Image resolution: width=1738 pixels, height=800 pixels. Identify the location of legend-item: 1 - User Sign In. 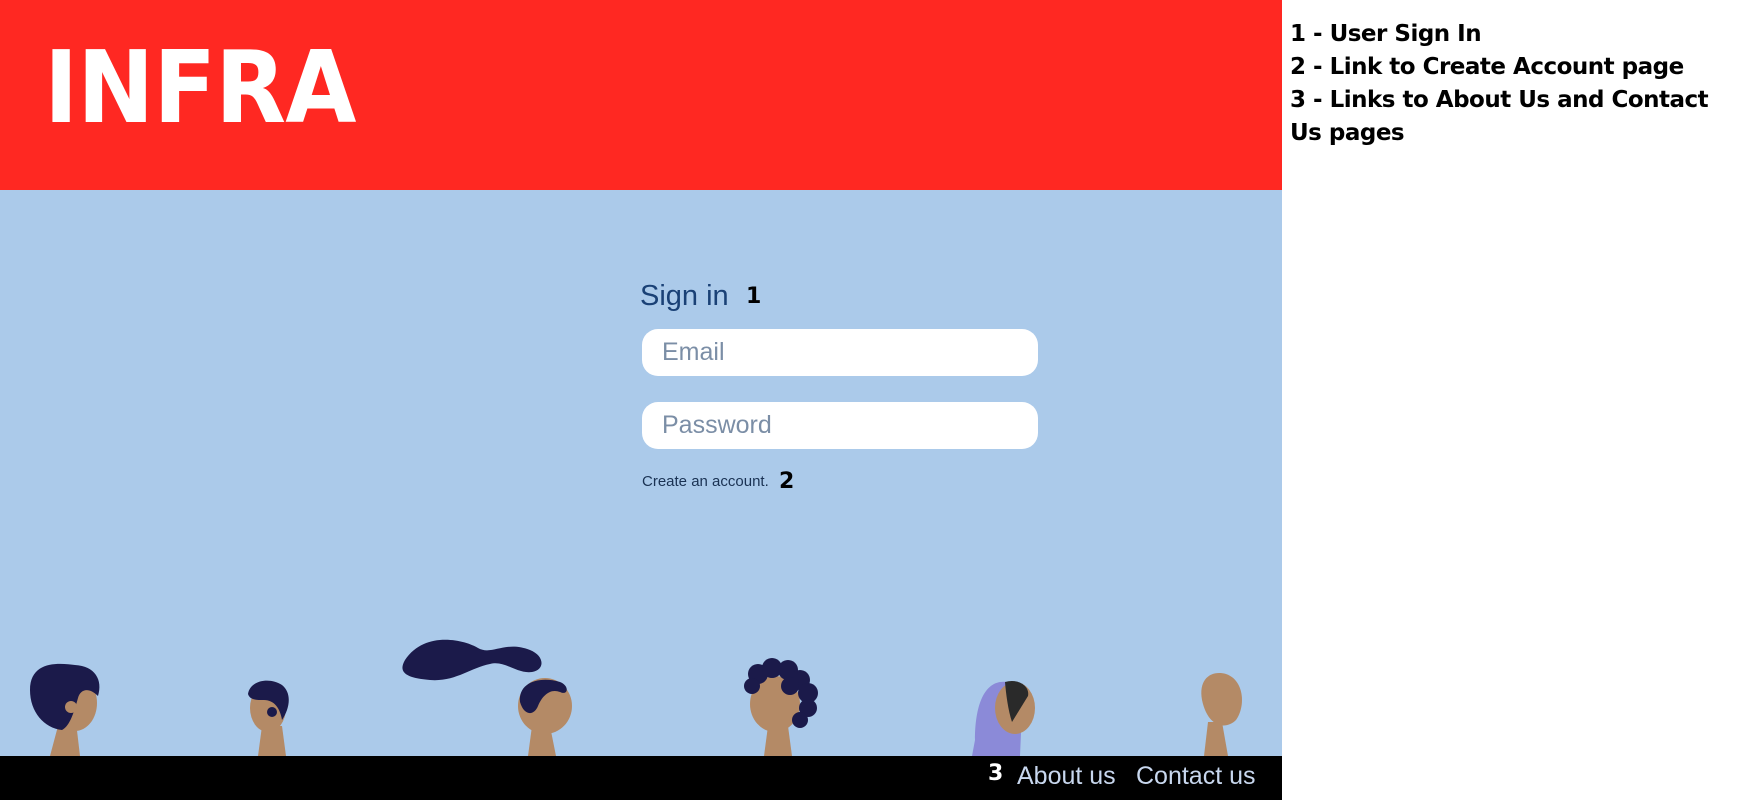
(1386, 34).